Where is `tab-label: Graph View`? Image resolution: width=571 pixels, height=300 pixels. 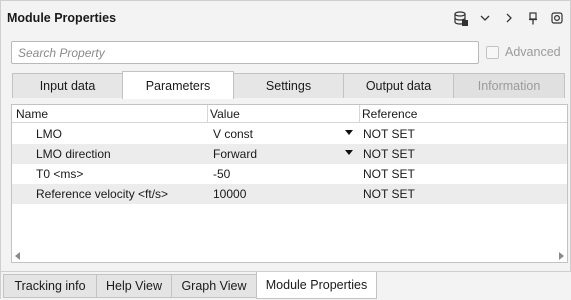
tab-label: Graph View is located at coordinates (214, 286).